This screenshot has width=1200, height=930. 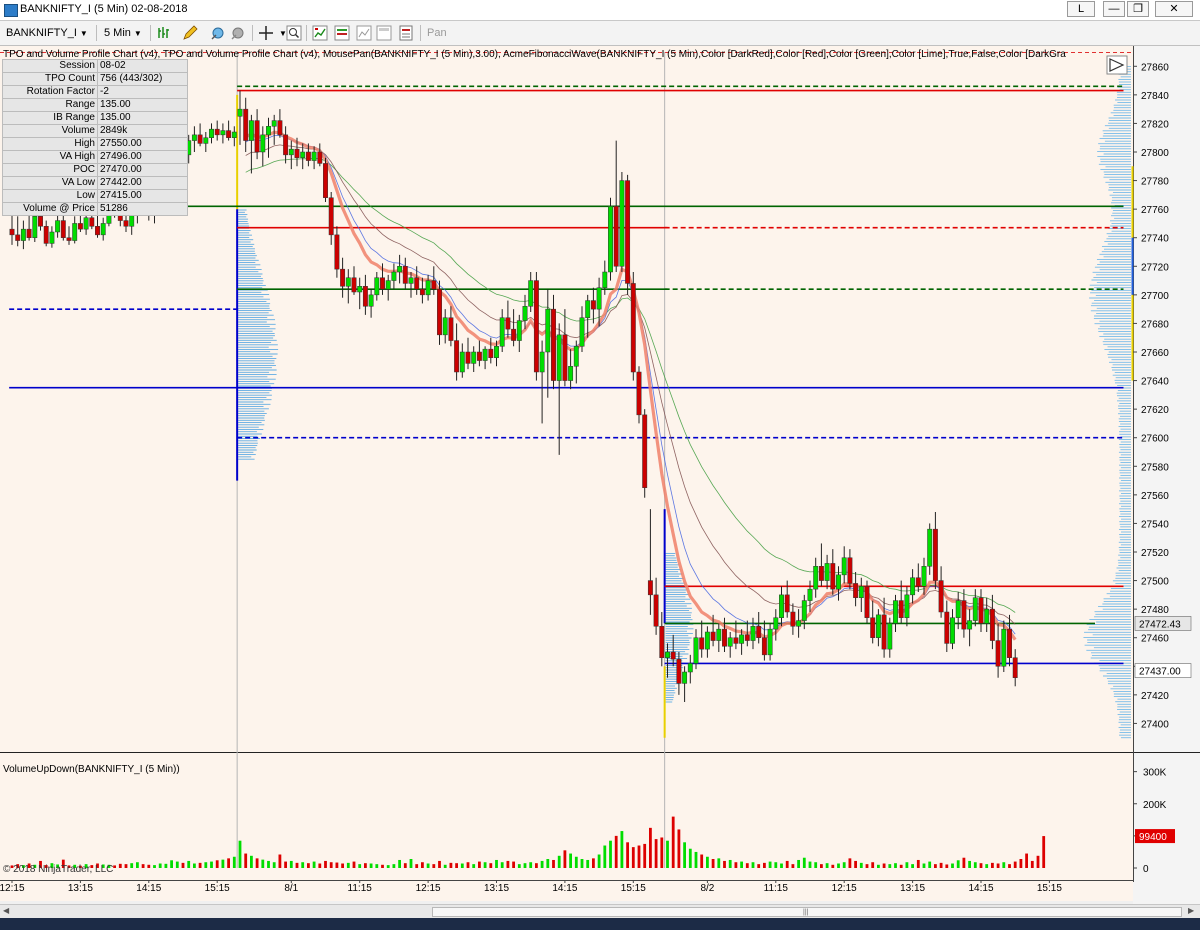 What do you see at coordinates (142, 144) in the screenshot?
I see `info-value: 27550.00` at bounding box center [142, 144].